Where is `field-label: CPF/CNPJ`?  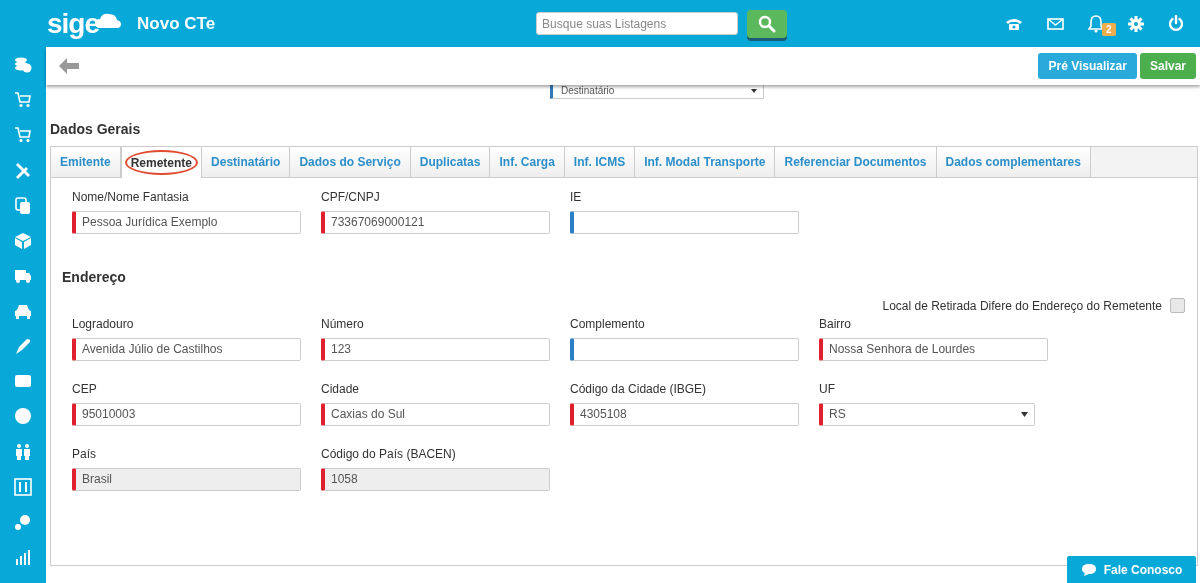
field-label: CPF/CNPJ is located at coordinates (351, 197).